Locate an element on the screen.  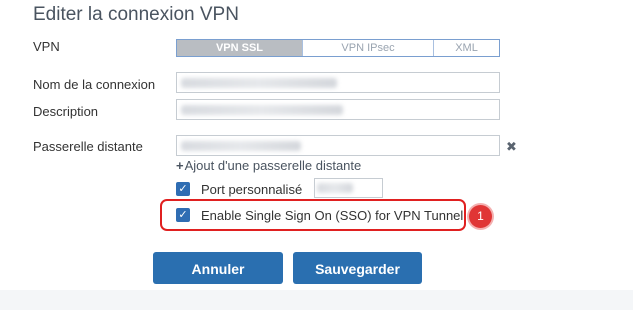
connection-name-input is located at coordinates (338, 82).